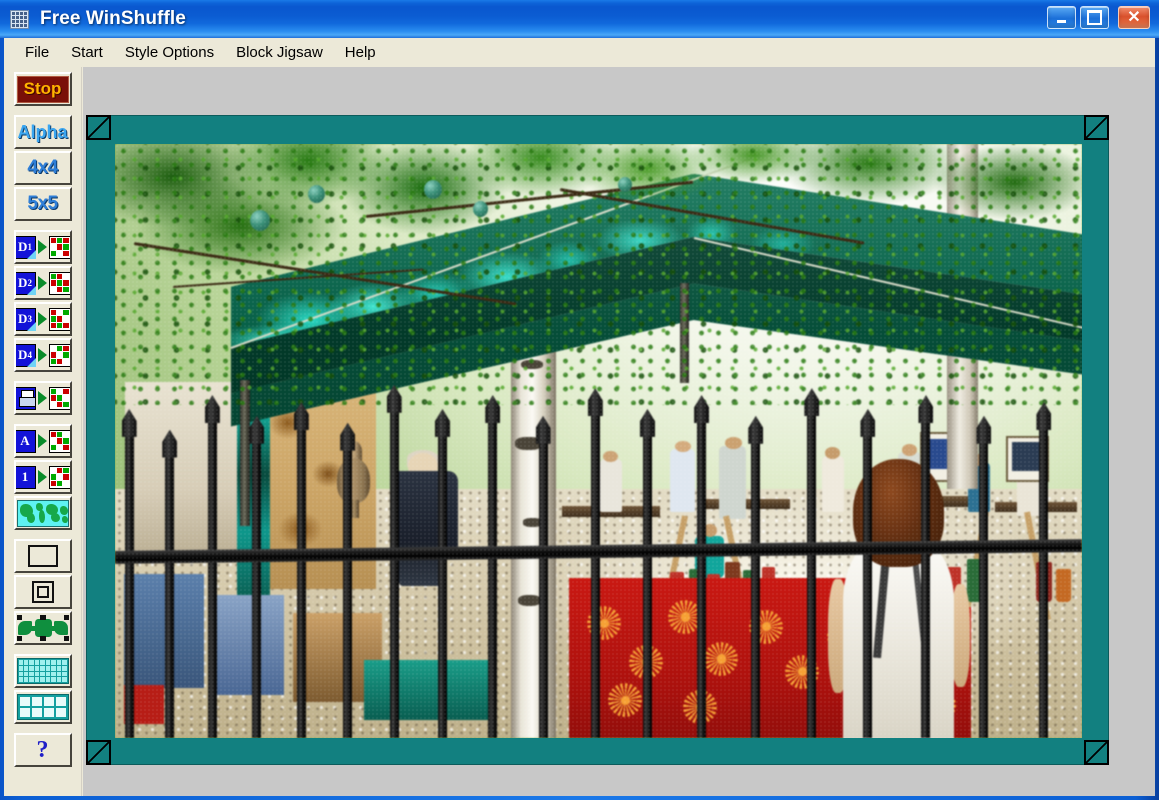 The height and width of the screenshot is (800, 1159). I want to click on grid-4x4-label: 4x4, so click(42, 167).